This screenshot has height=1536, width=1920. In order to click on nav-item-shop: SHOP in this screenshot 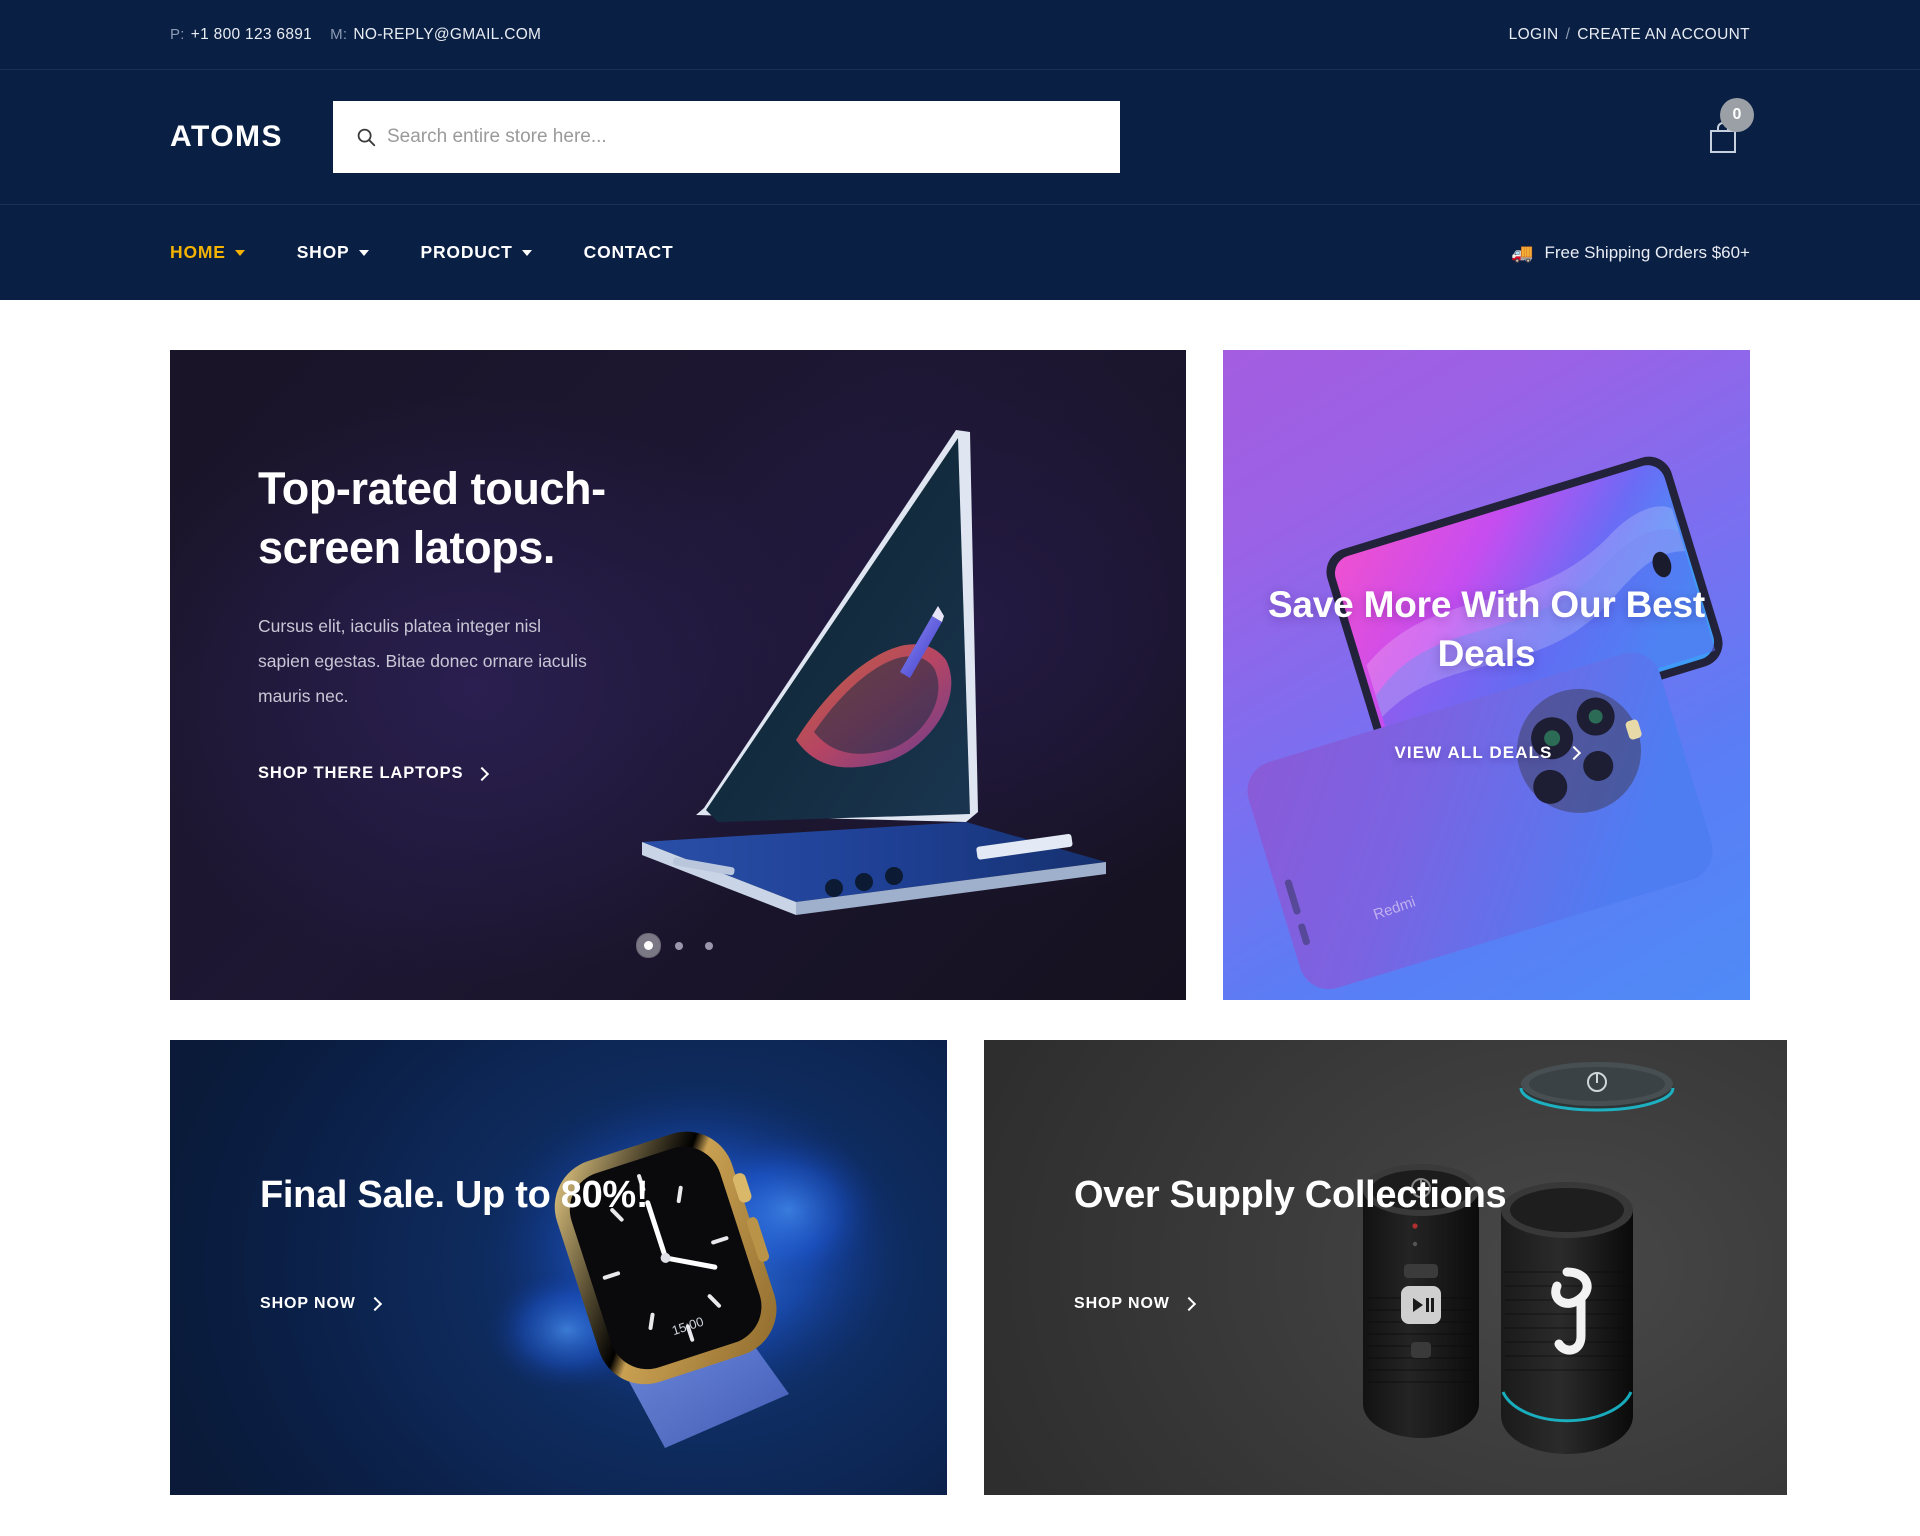, I will do `click(333, 252)`.